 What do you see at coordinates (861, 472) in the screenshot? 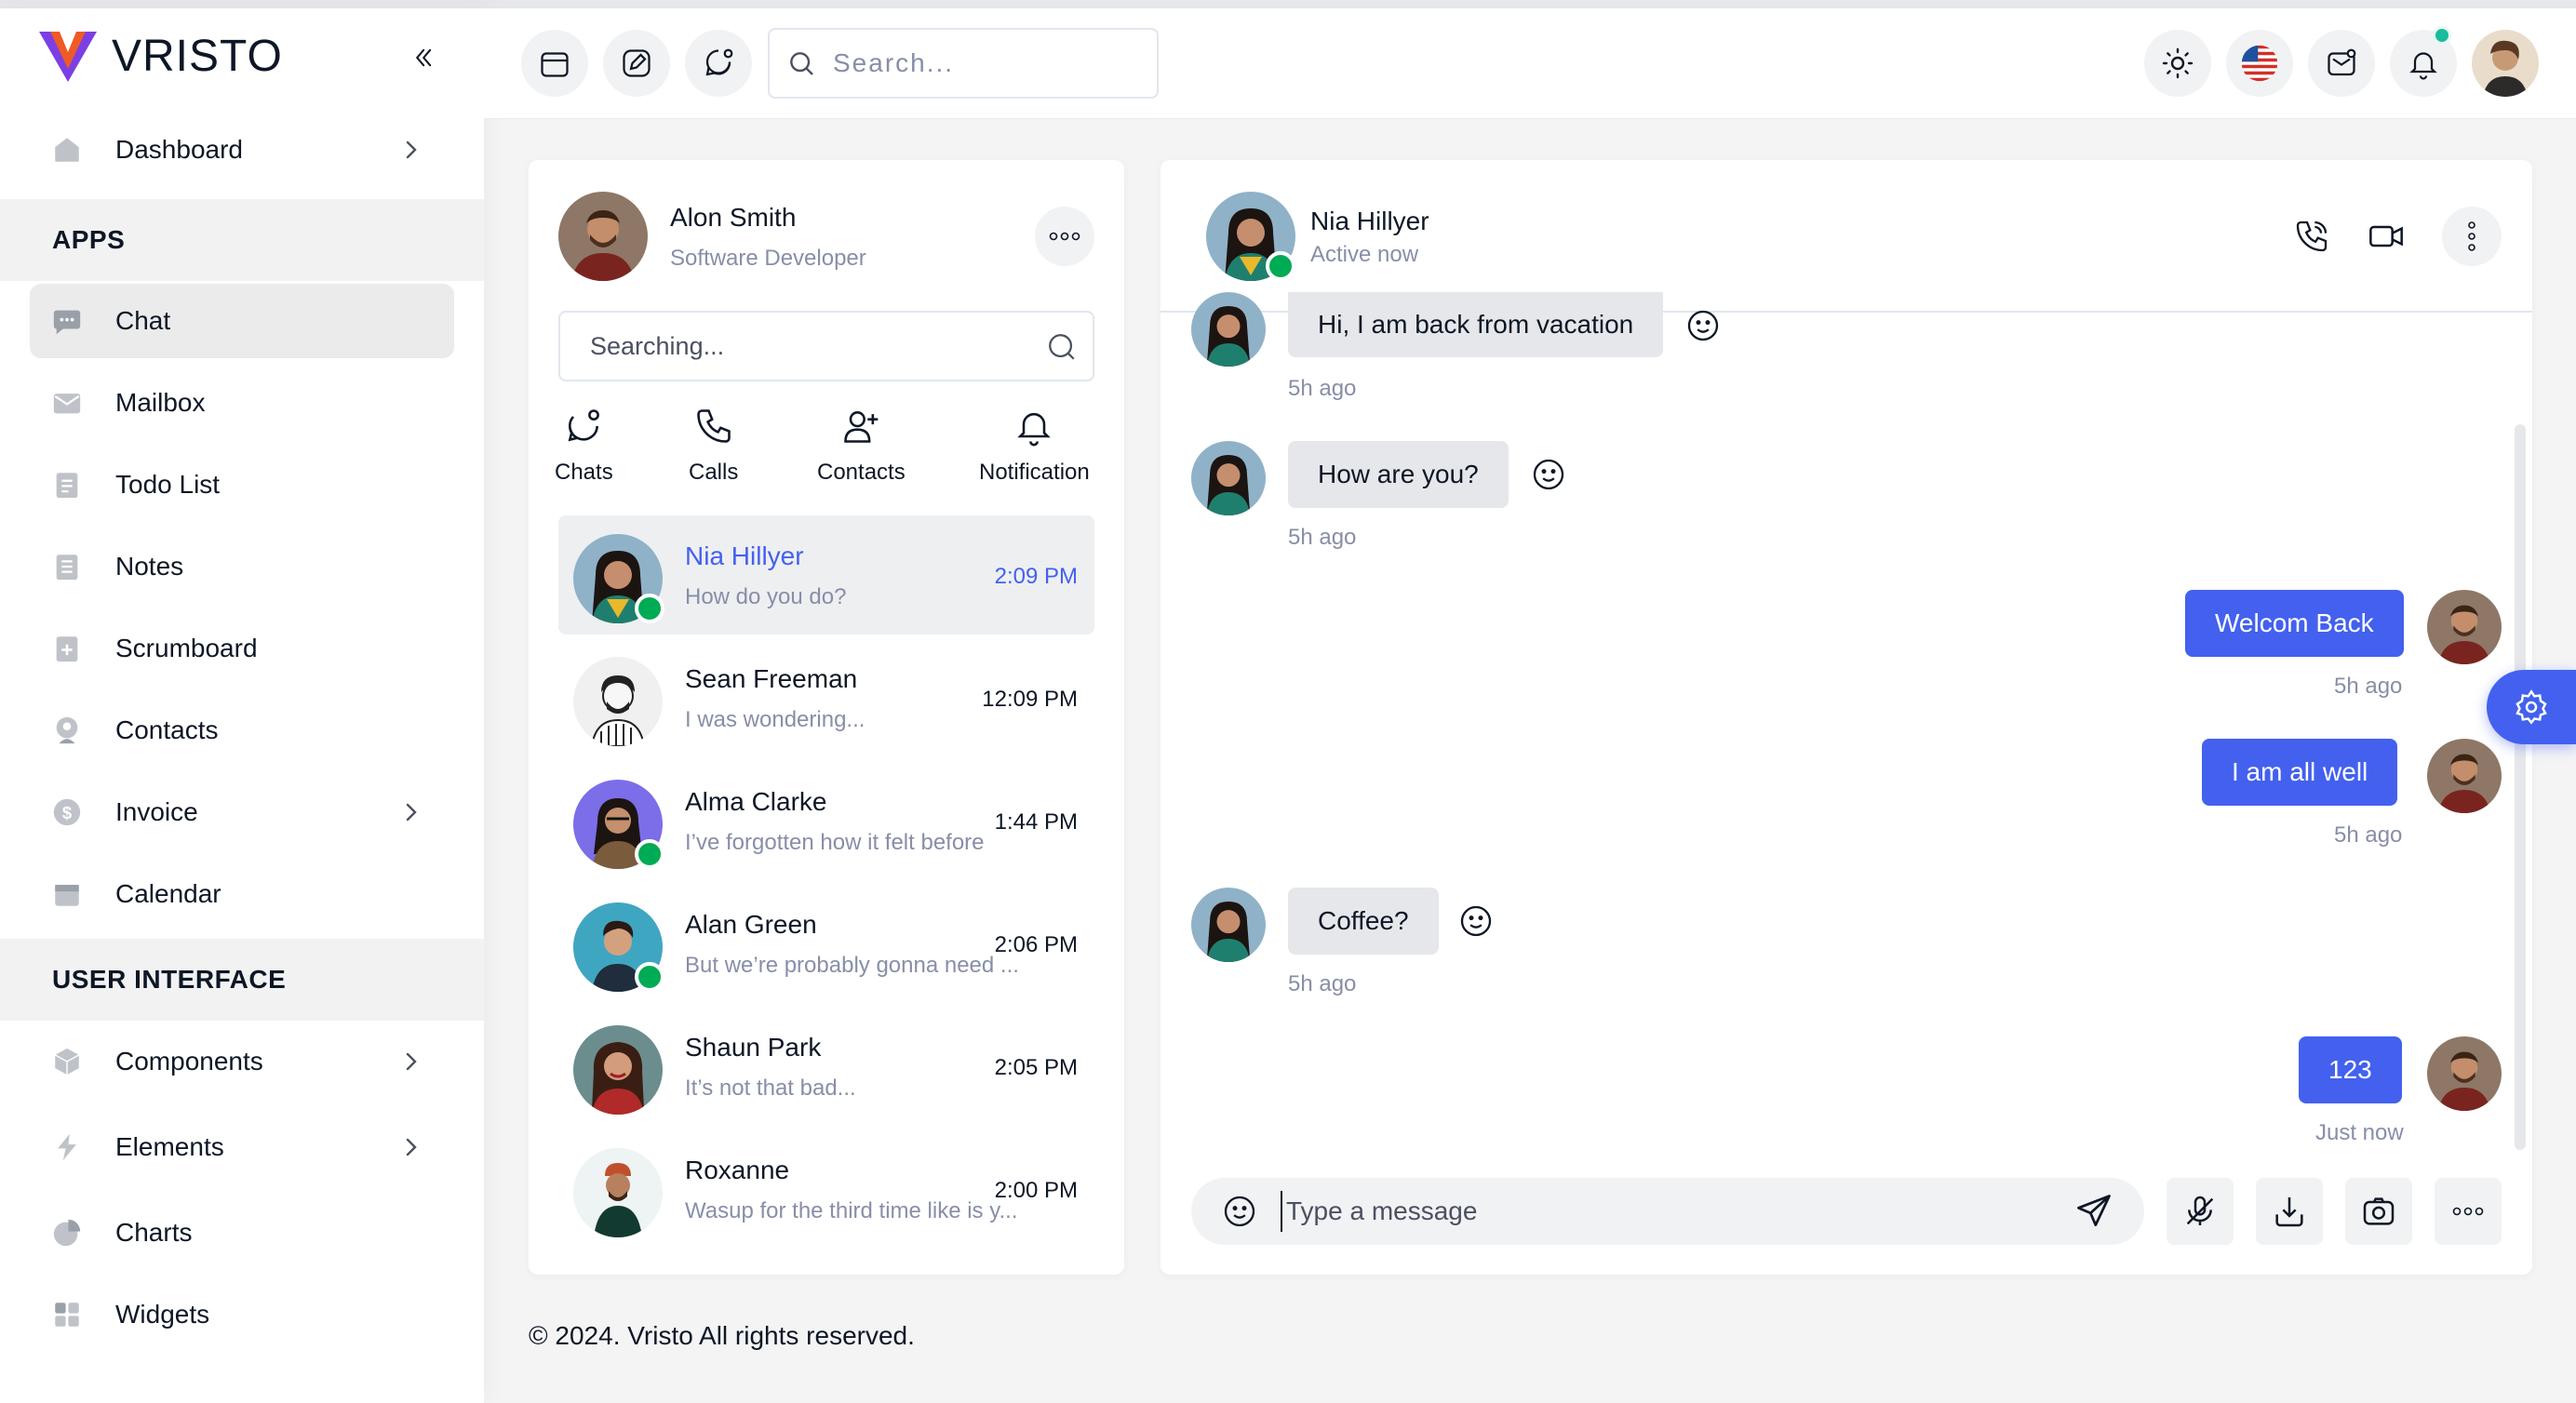
I see `tab-label: Contacts` at bounding box center [861, 472].